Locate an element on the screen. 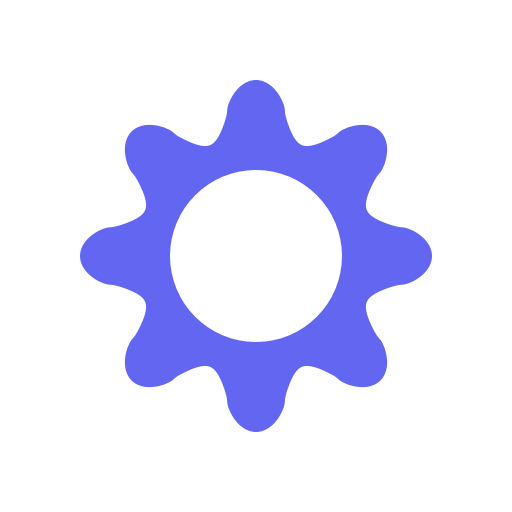 The height and width of the screenshot is (512, 512). gear-center-hole is located at coordinates (256, 256).